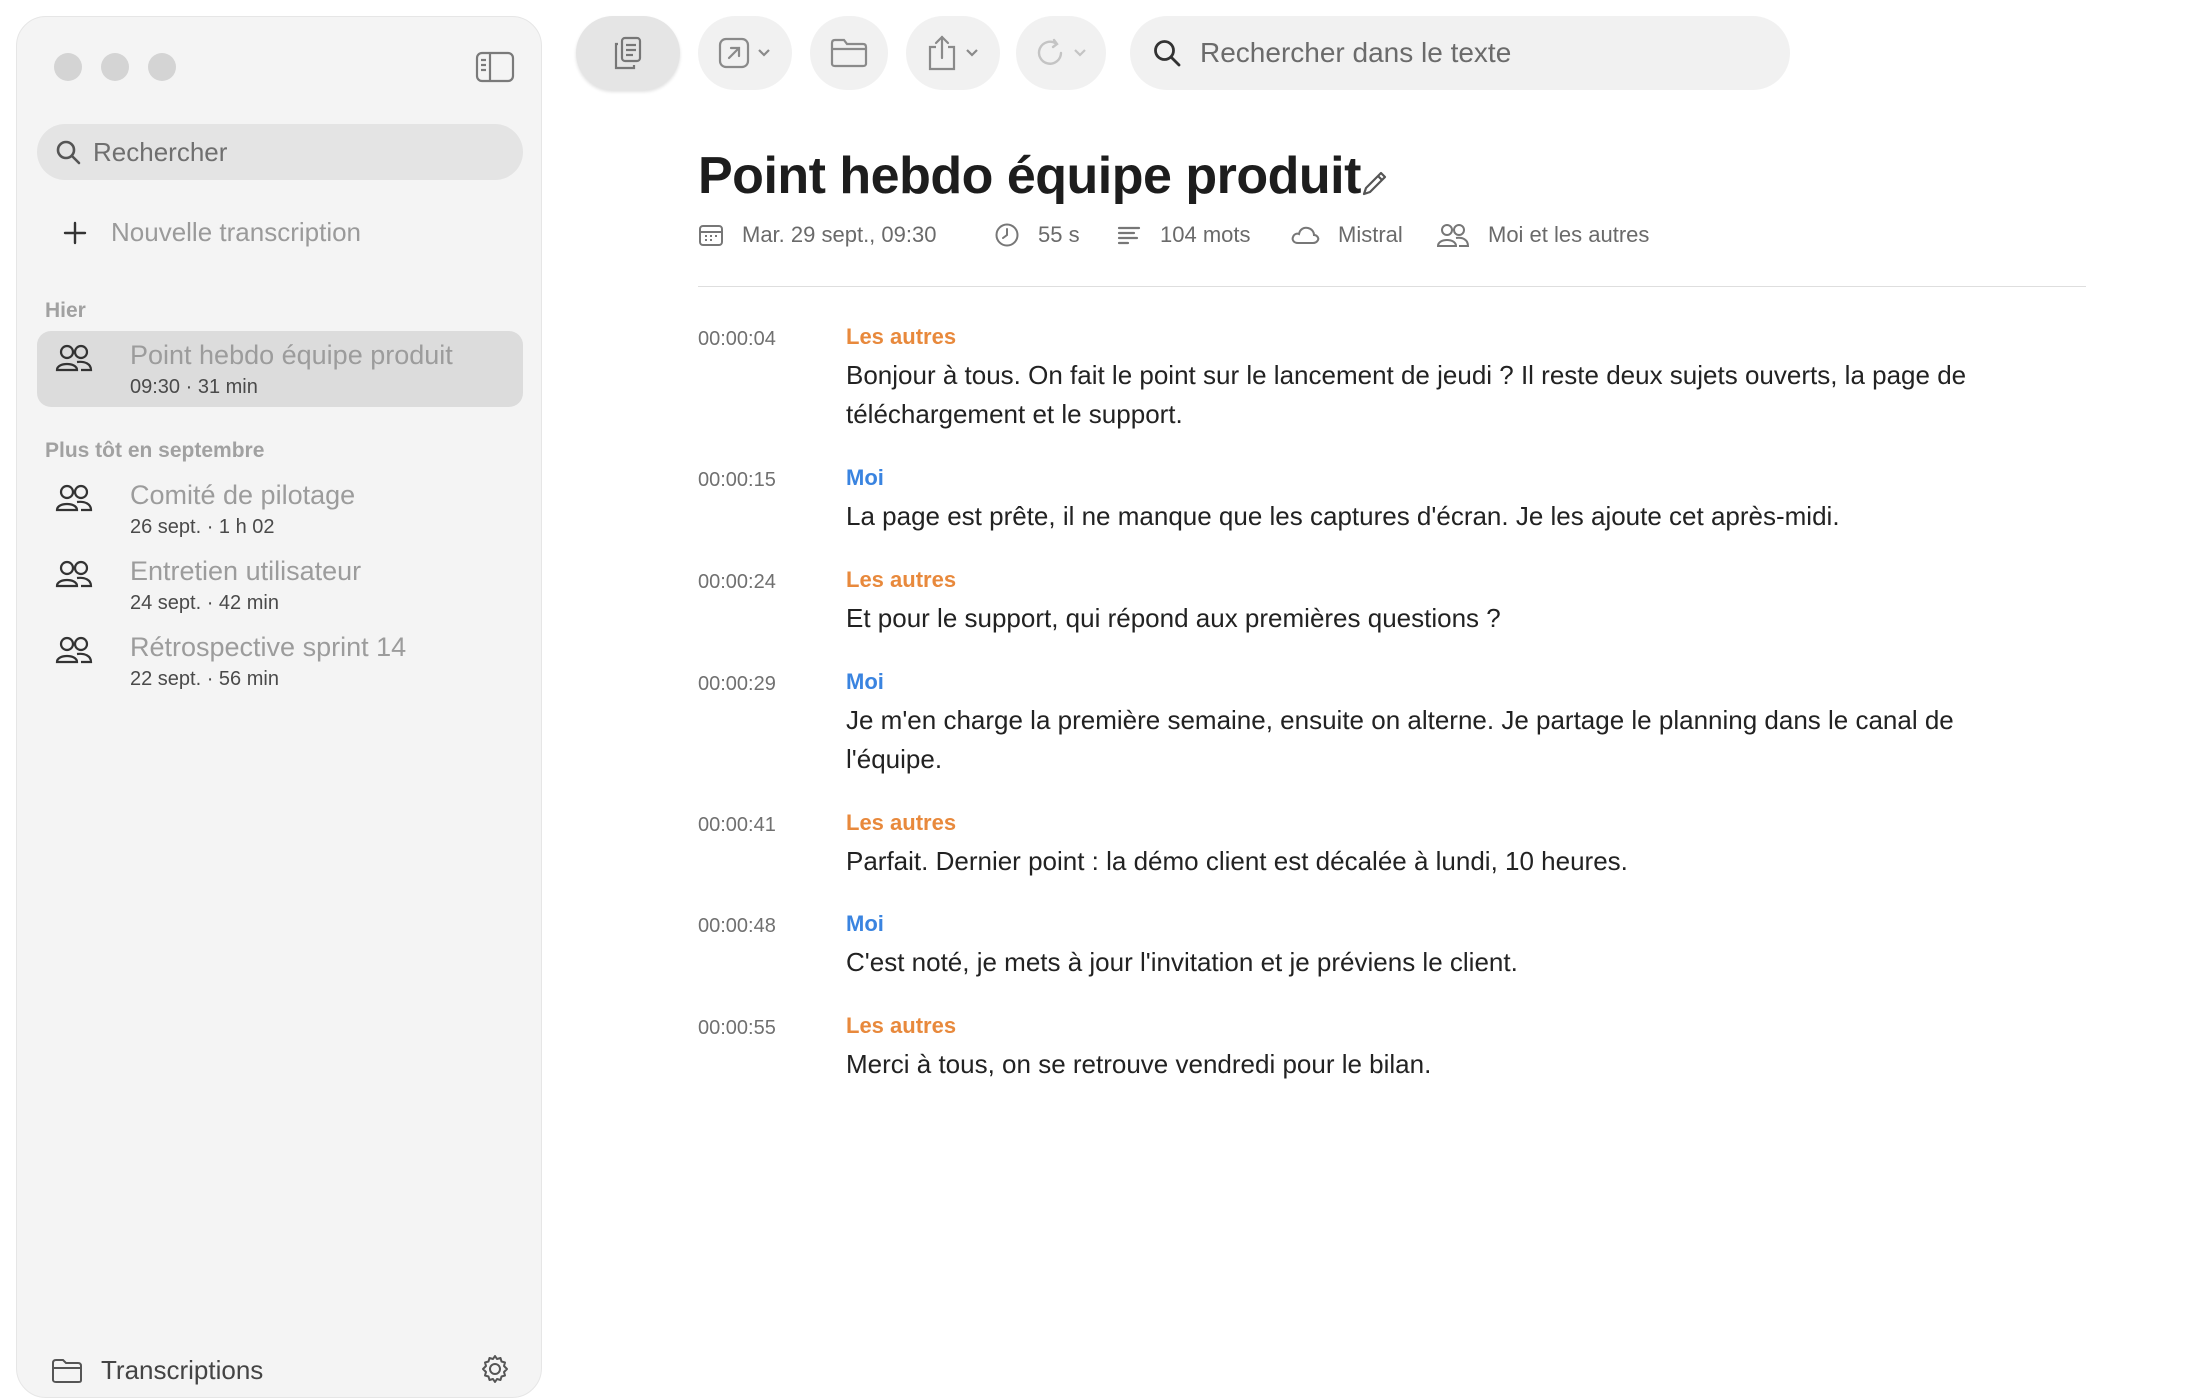 Image resolution: width=2200 pixels, height=1400 pixels. I want to click on sidebar-item-entretien: Entretien utilisateur 24 sept. · 42 min, so click(280, 585).